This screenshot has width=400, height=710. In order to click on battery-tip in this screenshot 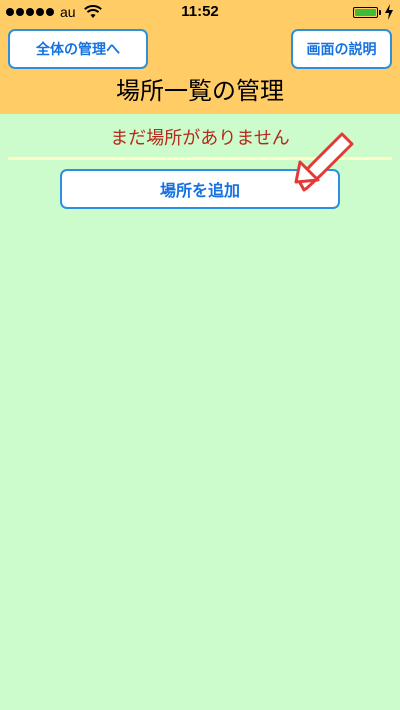, I will do `click(380, 12)`.